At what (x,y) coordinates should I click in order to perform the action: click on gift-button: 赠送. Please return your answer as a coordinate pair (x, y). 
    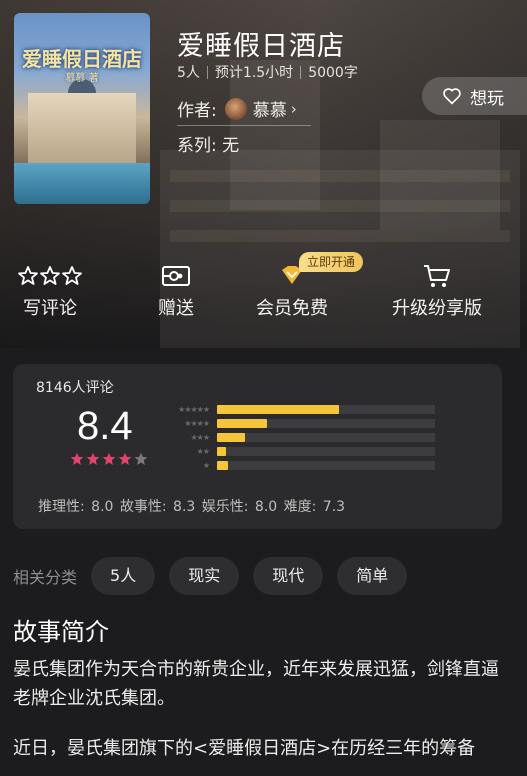
    Looking at the image, I should click on (176, 290).